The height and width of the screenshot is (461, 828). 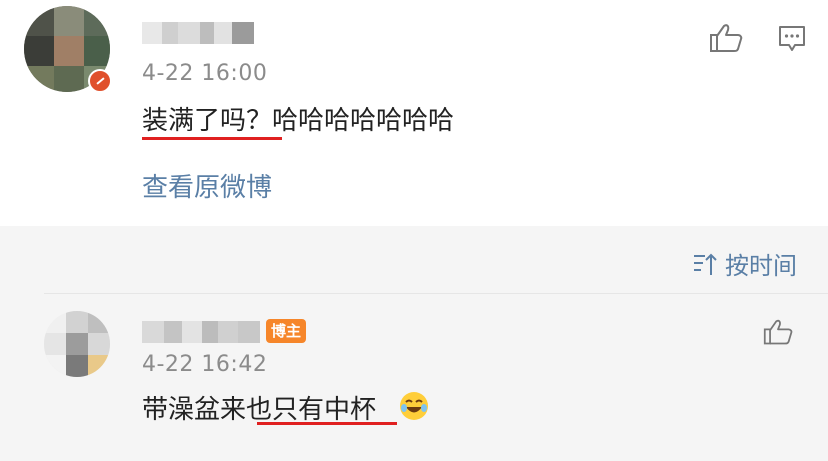 I want to click on reply-text: 带澡盆来也只有中杯, so click(x=259, y=410).